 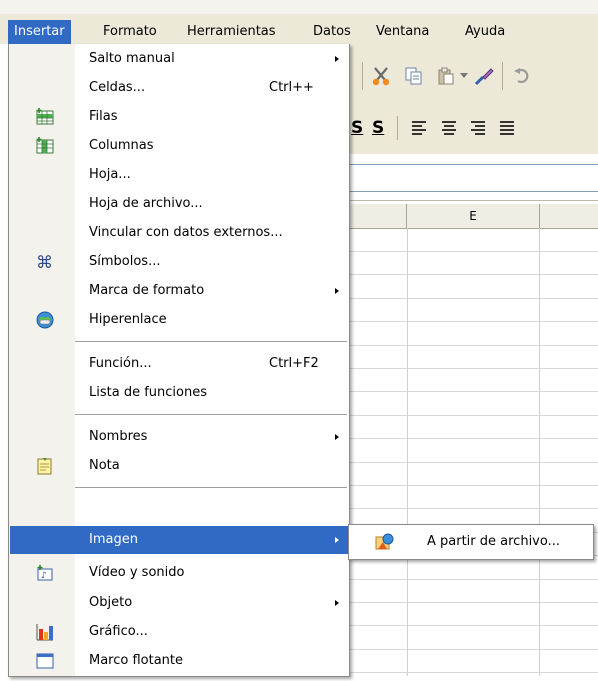 I want to click on menu-herramientas: Herramientas, so click(x=231, y=32).